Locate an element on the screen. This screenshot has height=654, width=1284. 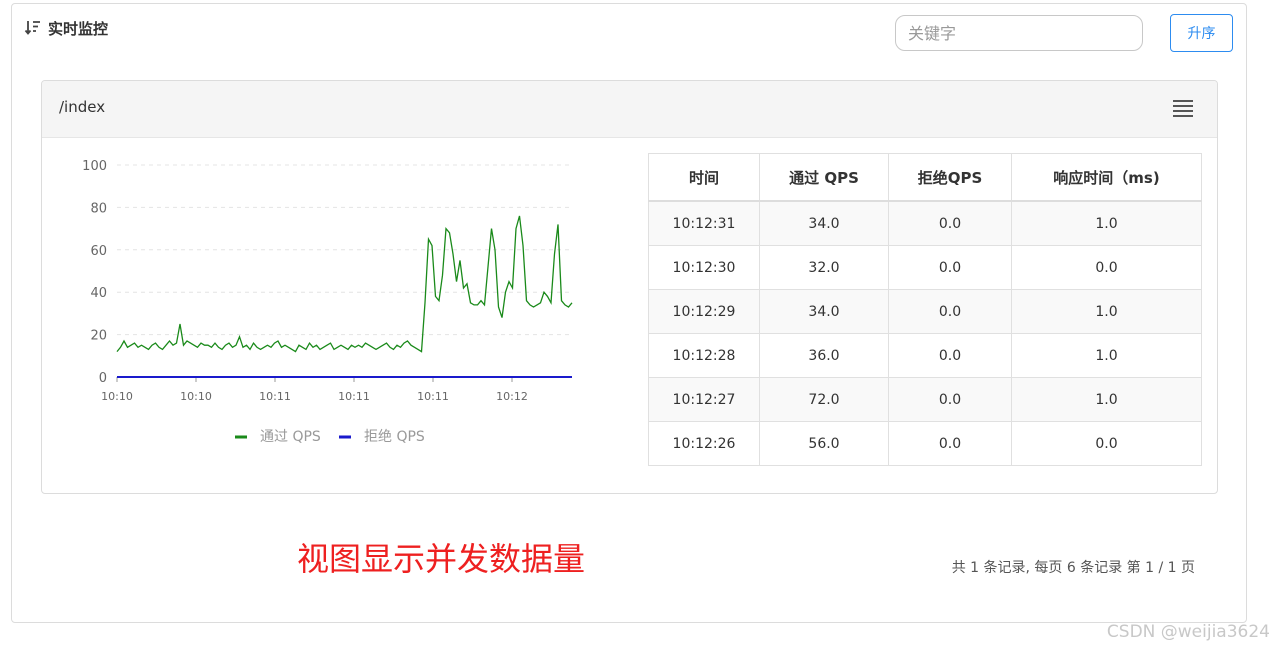
y-tick-label: 60 is located at coordinates (98, 251).